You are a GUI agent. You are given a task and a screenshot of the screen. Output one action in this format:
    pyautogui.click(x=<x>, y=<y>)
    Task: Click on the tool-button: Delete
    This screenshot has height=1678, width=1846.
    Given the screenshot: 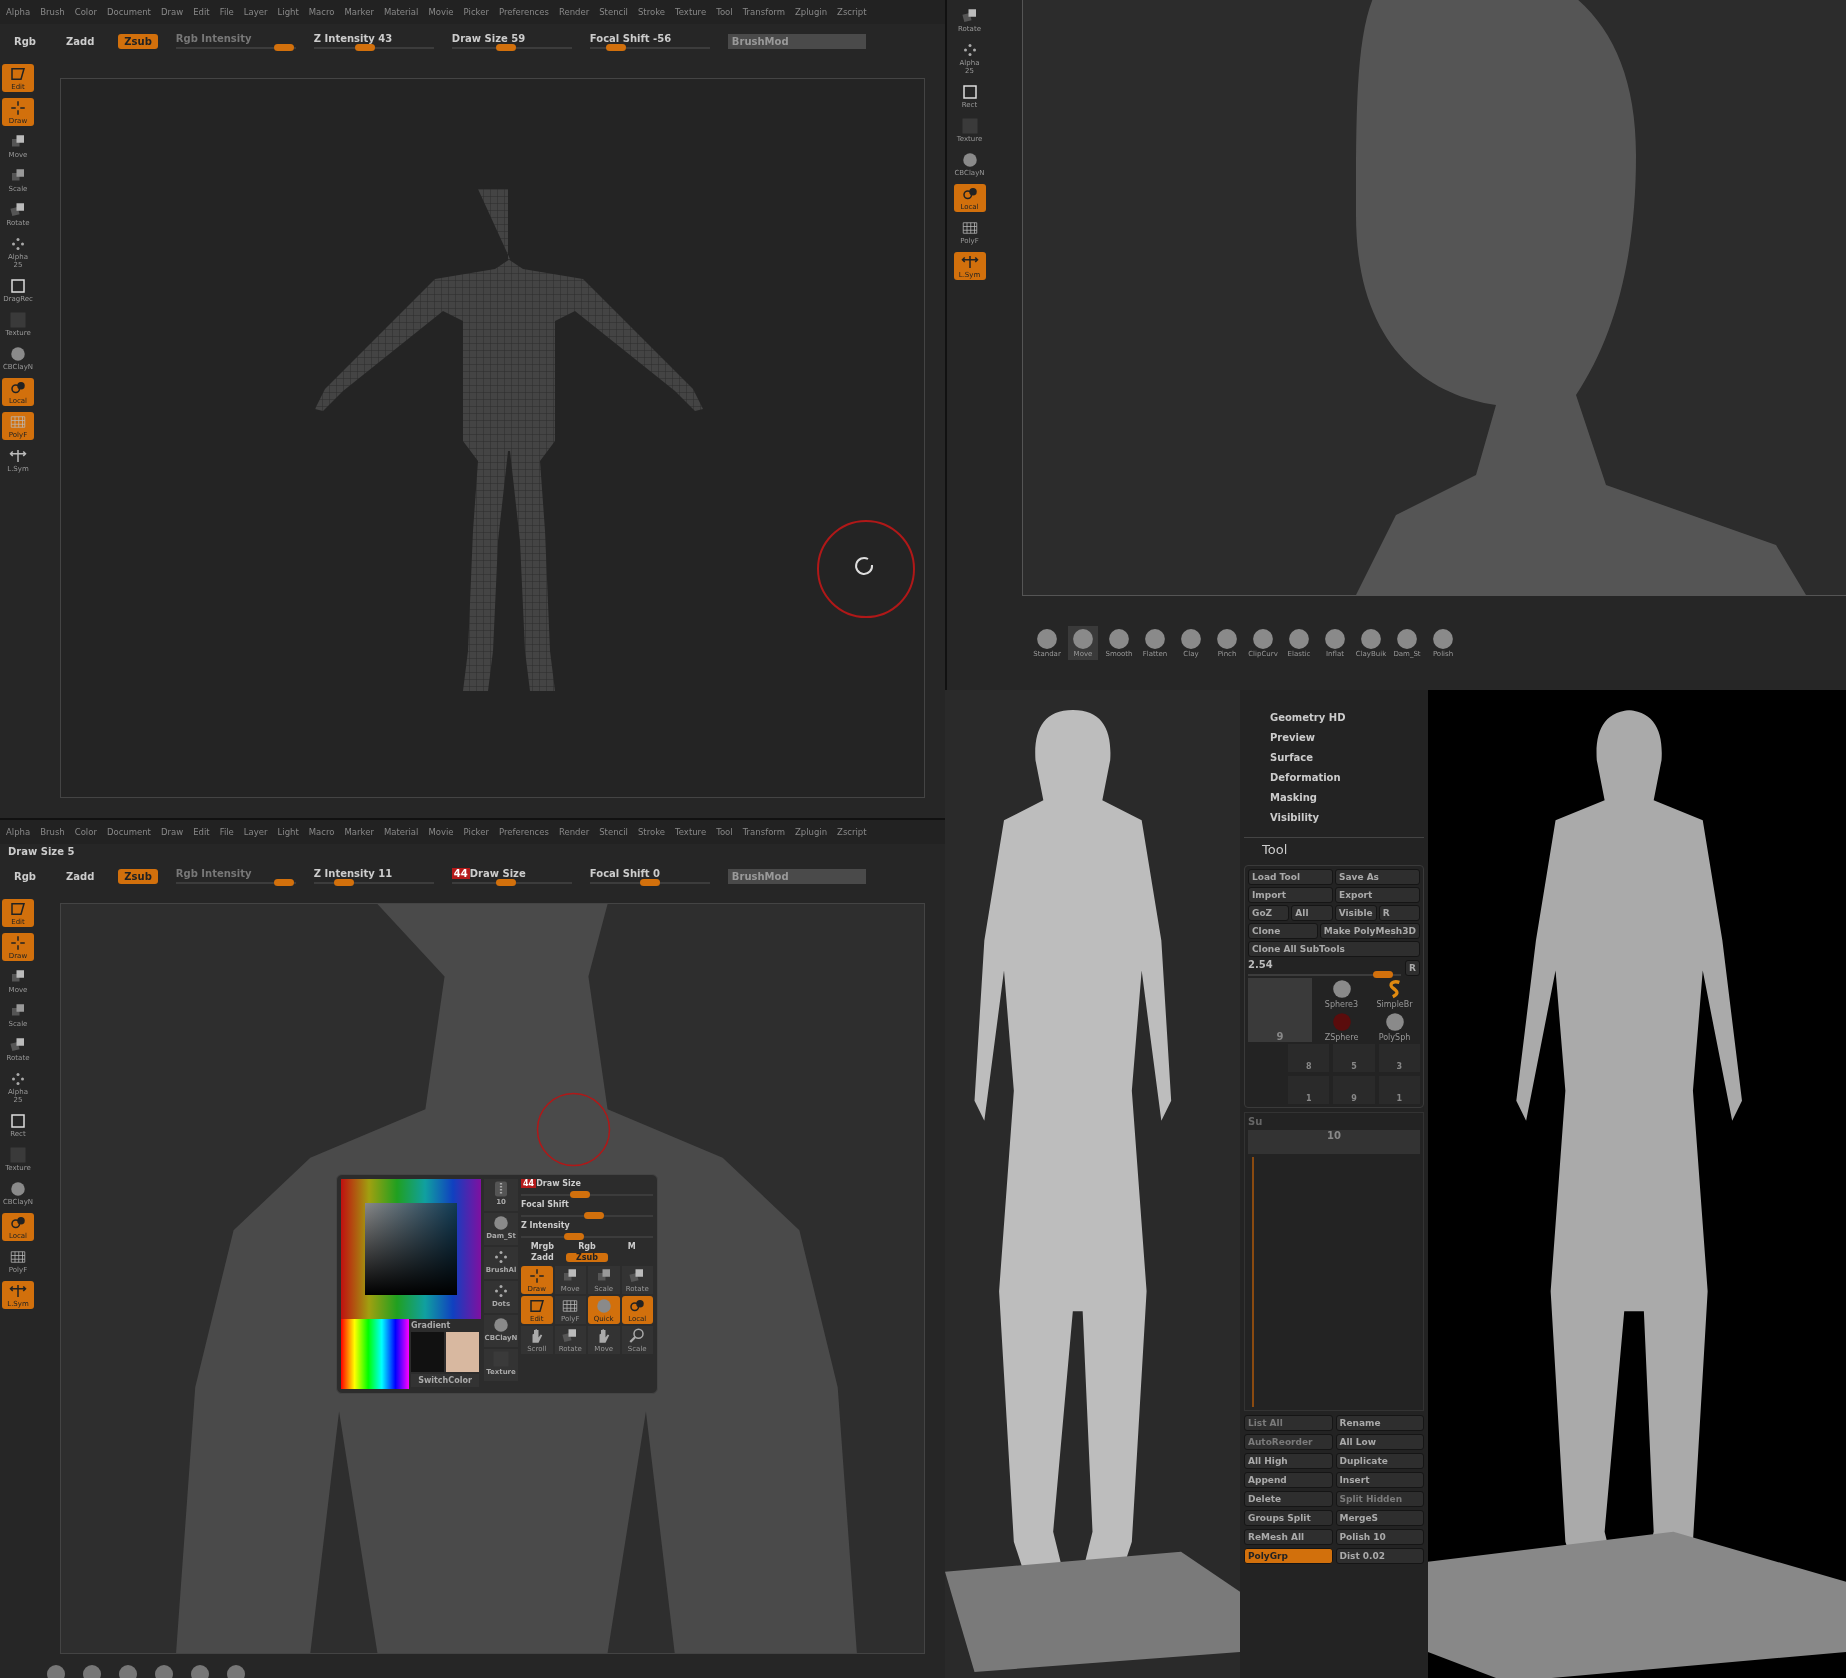 What is the action you would take?
    pyautogui.click(x=1288, y=1499)
    